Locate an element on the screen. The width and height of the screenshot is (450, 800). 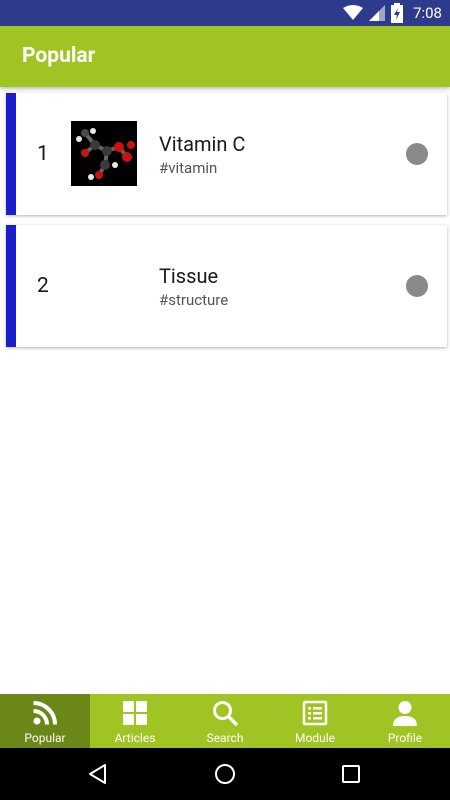
status-bar: 7:08 is located at coordinates (225, 13).